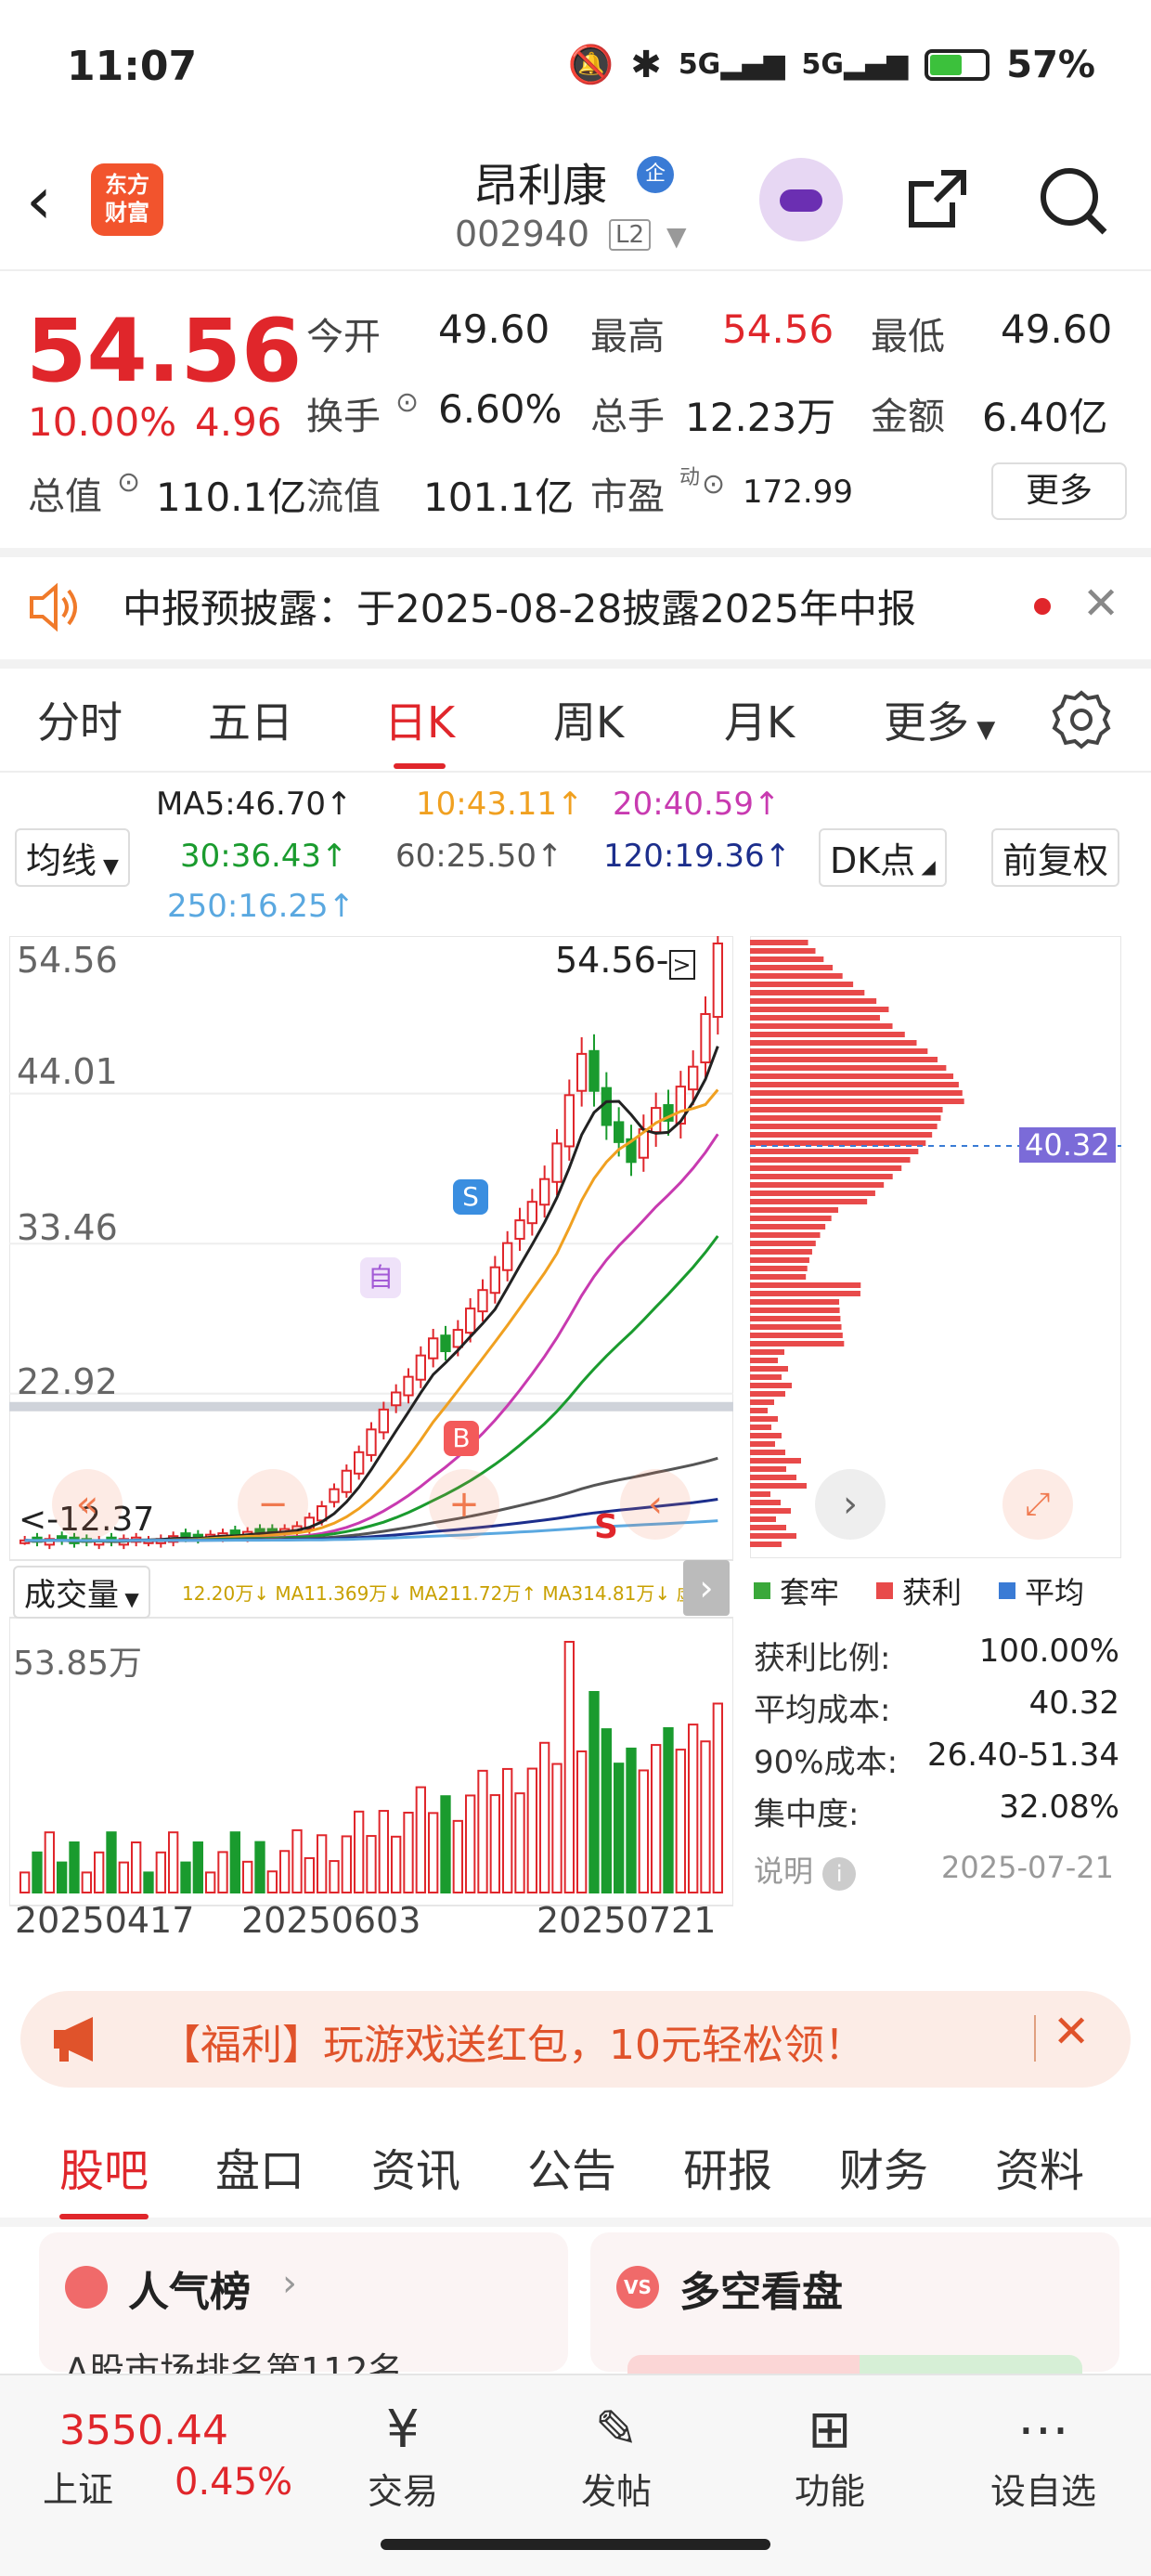  I want to click on nav-post: ✎ 发帖, so click(616, 2456).